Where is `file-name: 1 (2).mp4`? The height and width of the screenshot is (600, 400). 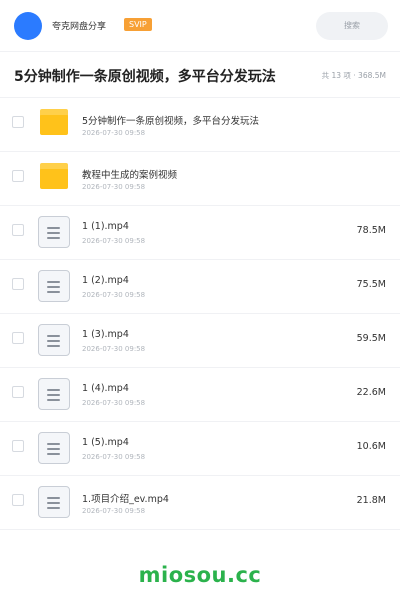
file-name: 1 (2).mp4 is located at coordinates (105, 280).